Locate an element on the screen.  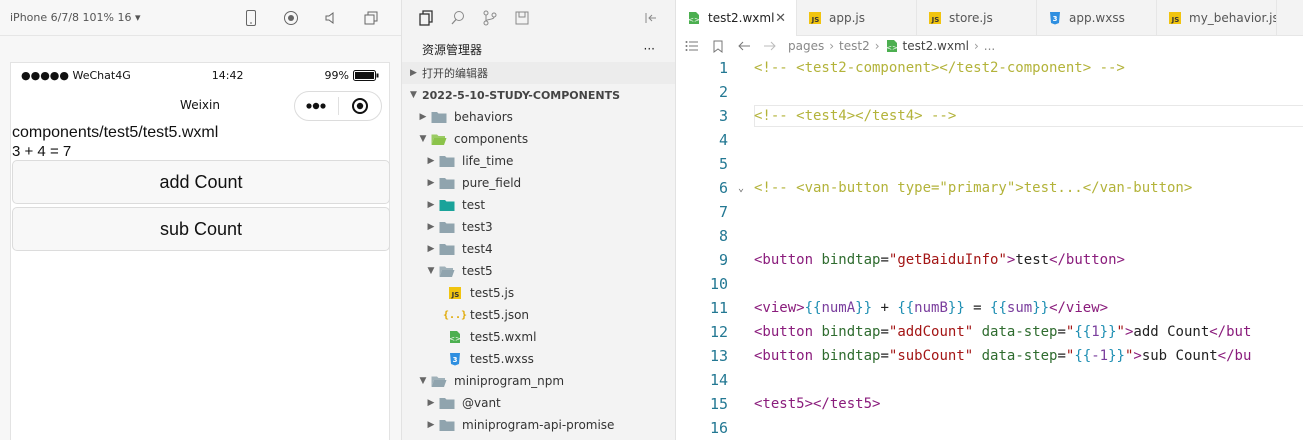
tree-item: ▼ miniprogram_npm is located at coordinates (538, 381).